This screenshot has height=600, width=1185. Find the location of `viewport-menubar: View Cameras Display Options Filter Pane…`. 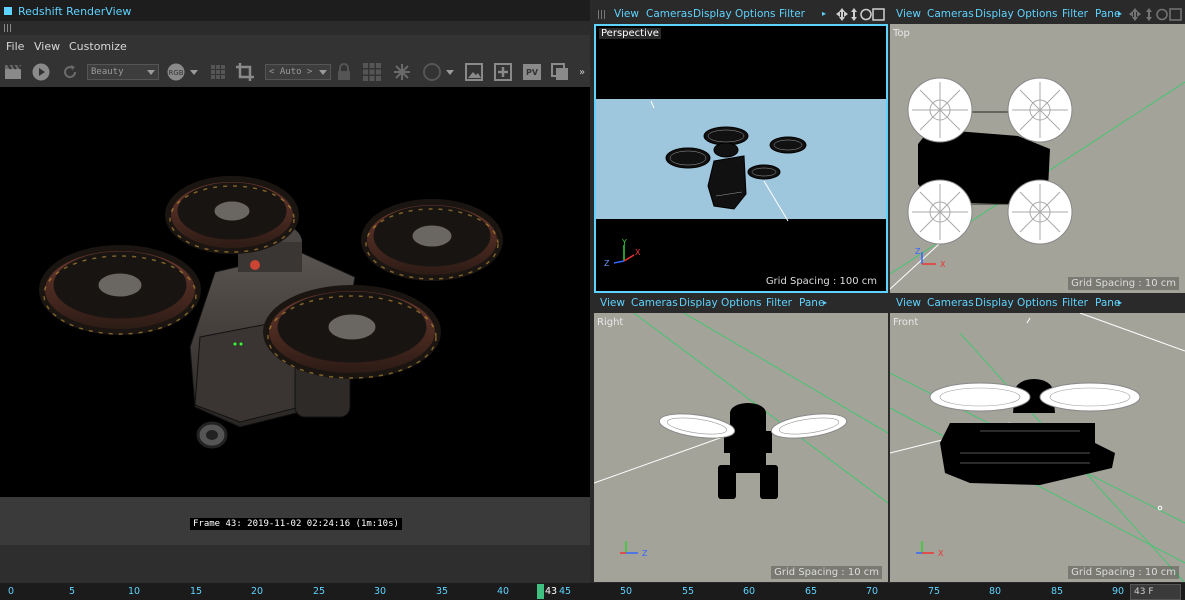

viewport-menubar: View Cameras Display Options Filter Pane… is located at coordinates (1037, 14).